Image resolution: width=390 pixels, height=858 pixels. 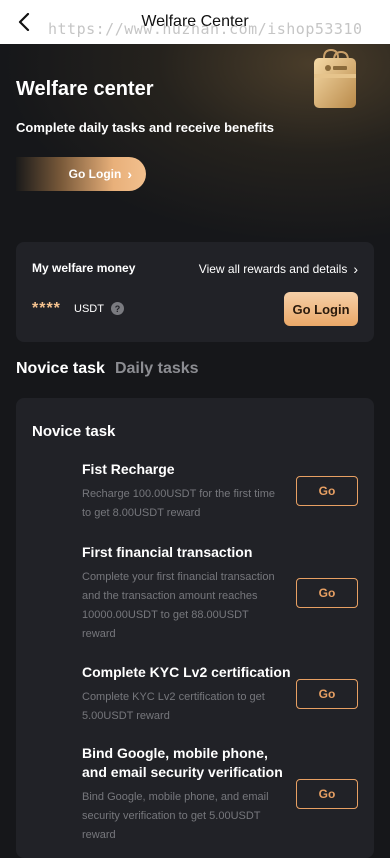 What do you see at coordinates (46, 308) in the screenshot?
I see `welfare-amount-masked: ****` at bounding box center [46, 308].